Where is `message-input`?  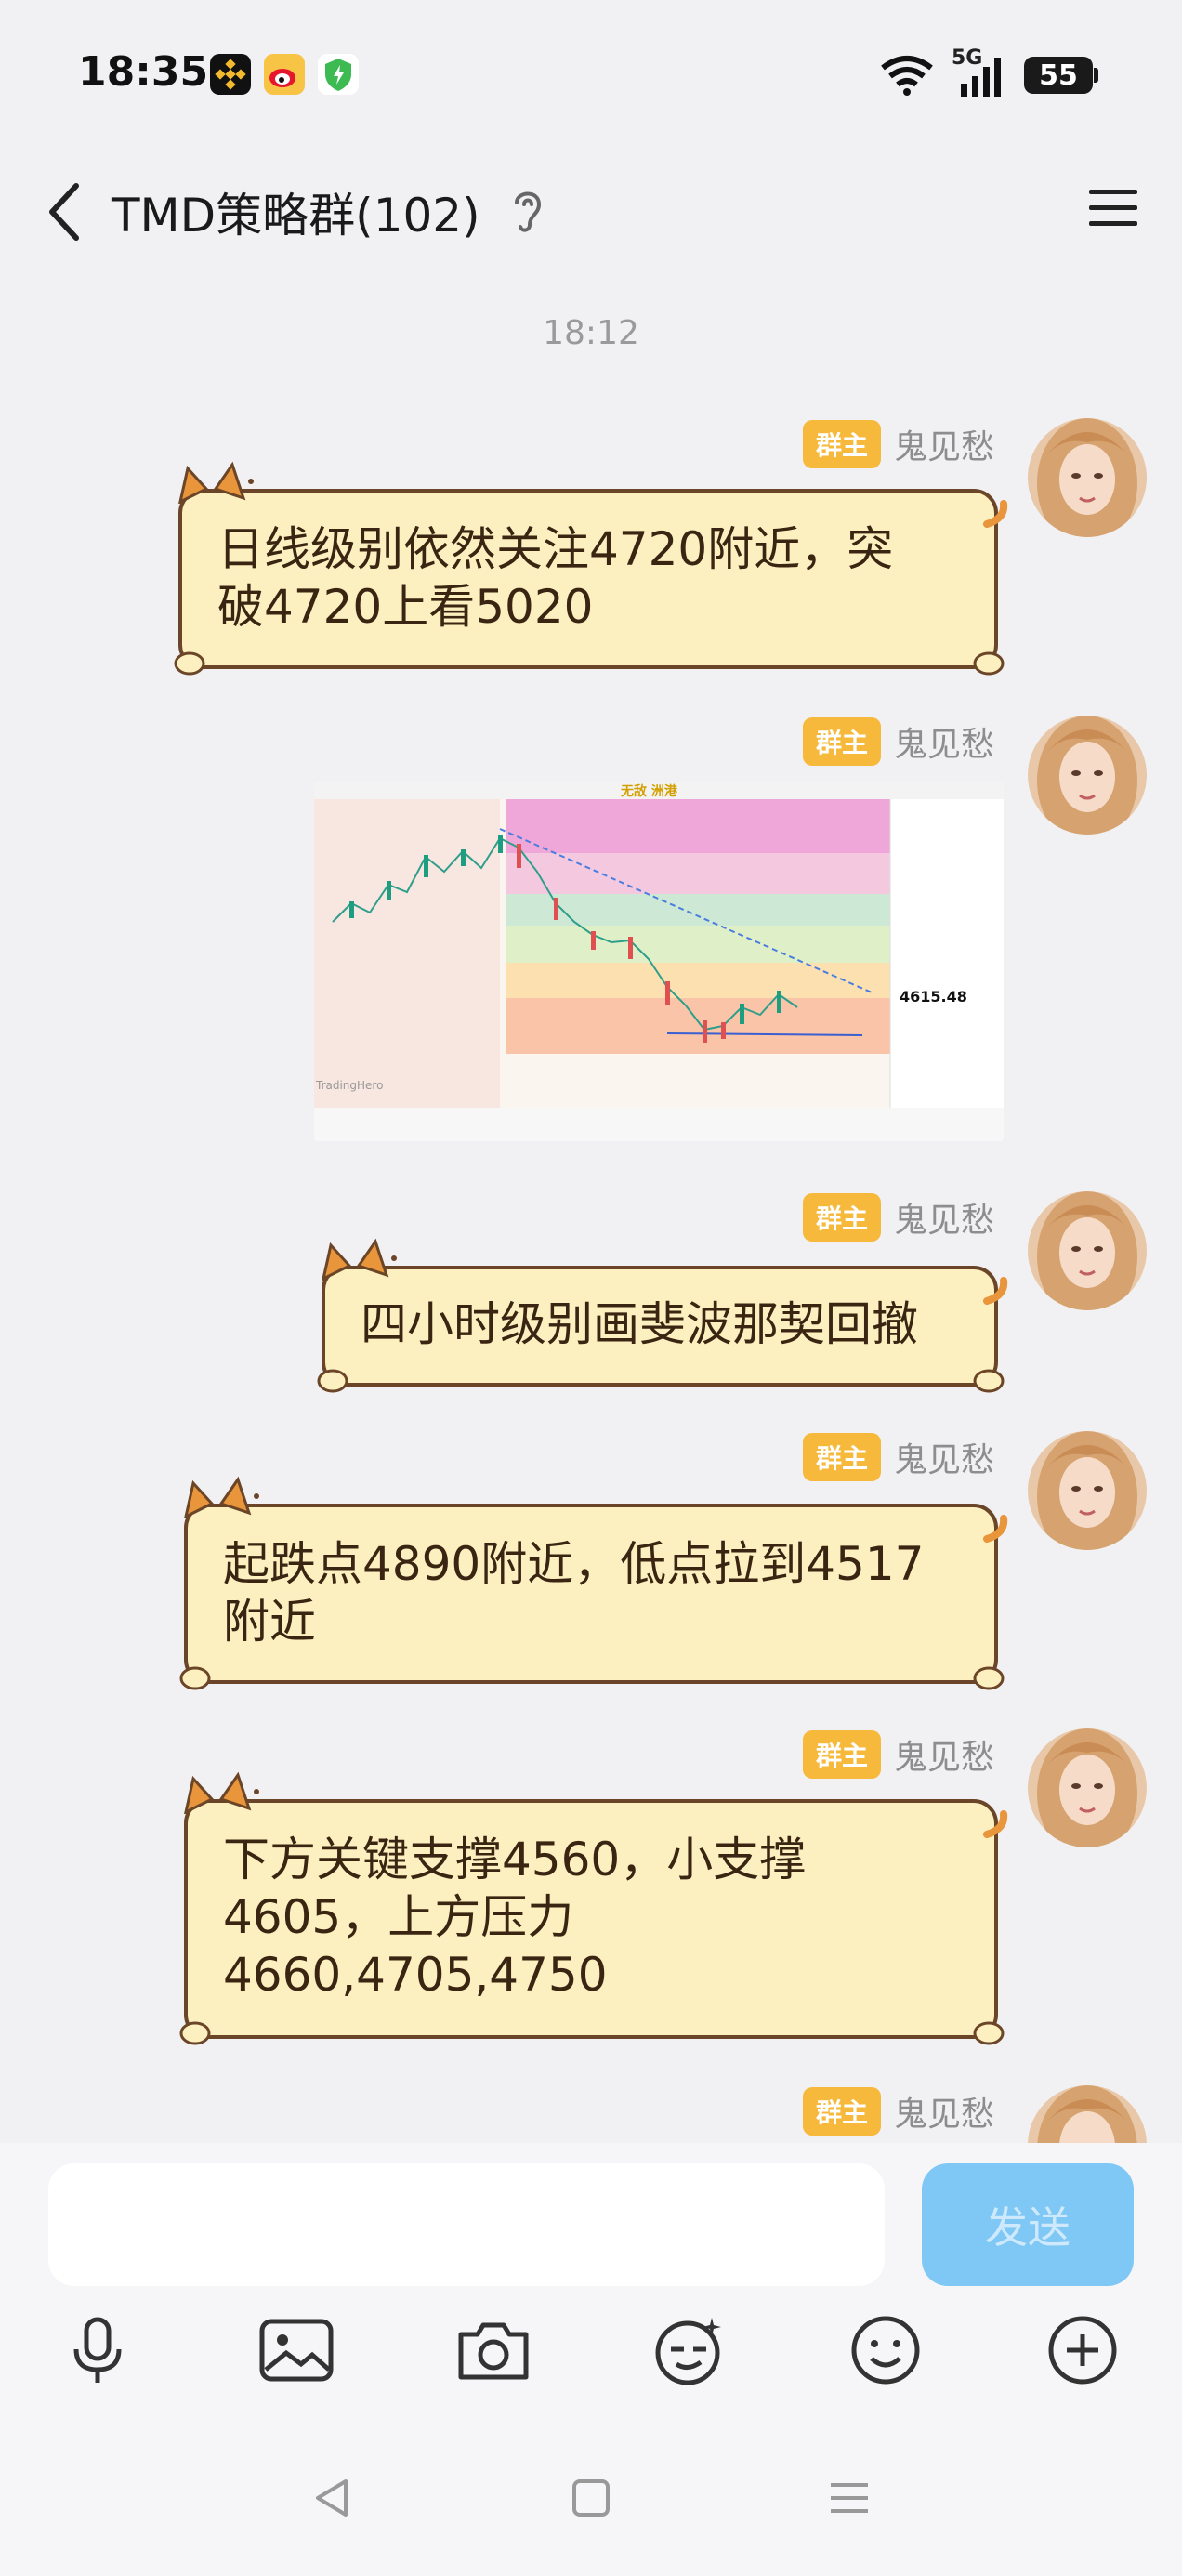
message-input is located at coordinates (466, 2224).